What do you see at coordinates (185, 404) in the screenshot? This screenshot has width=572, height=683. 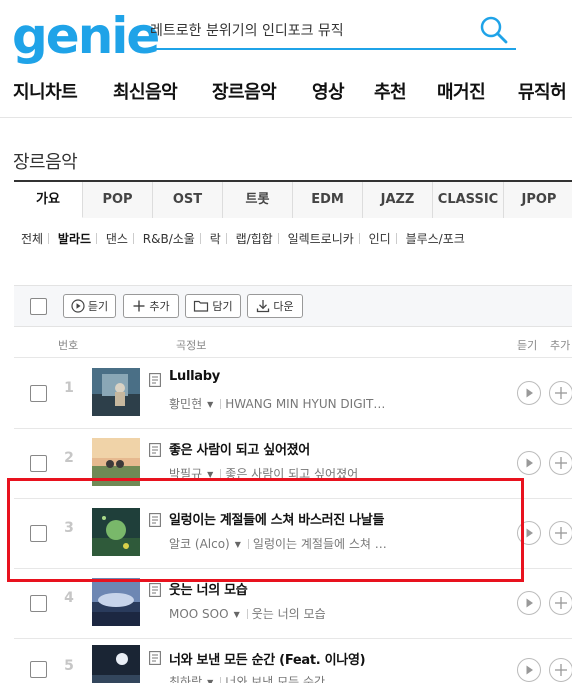 I see `song-artist: 황민현` at bounding box center [185, 404].